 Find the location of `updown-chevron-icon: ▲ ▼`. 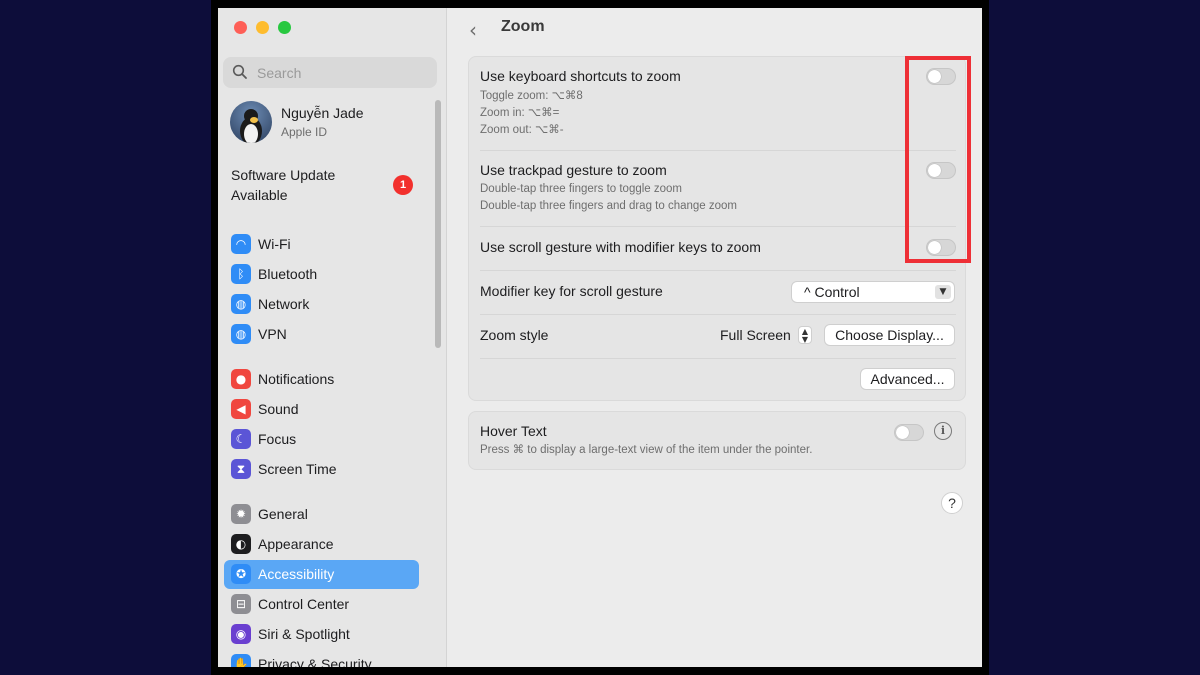

updown-chevron-icon: ▲ ▼ is located at coordinates (805, 335).